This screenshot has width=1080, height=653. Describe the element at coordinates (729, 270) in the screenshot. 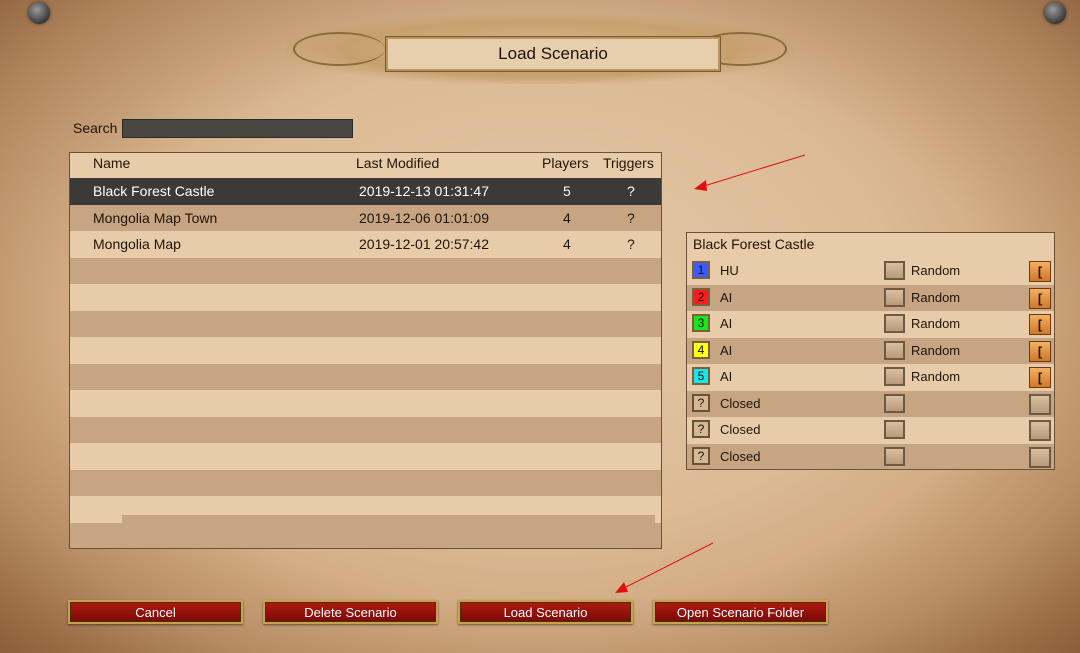

I see `player-type-label: HU` at that location.